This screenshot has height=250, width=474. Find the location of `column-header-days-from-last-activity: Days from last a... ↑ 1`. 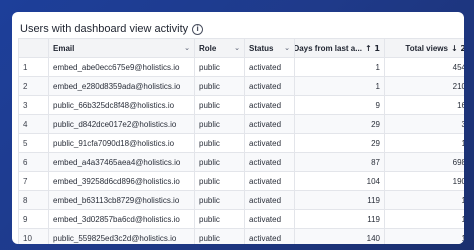

column-header-days-from-last-activity: Days from last a... ↑ 1 is located at coordinates (339, 48).